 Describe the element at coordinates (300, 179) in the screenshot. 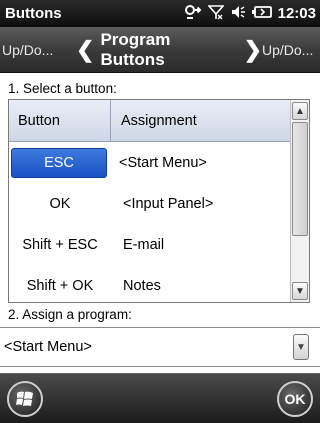

I see `scrollbar-thumb` at that location.